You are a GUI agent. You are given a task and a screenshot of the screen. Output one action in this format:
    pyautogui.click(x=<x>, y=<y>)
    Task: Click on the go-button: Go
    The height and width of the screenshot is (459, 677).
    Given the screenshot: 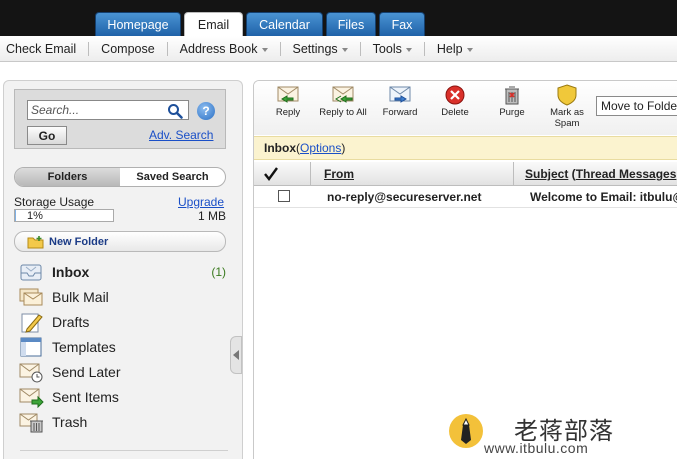 What is the action you would take?
    pyautogui.click(x=47, y=135)
    